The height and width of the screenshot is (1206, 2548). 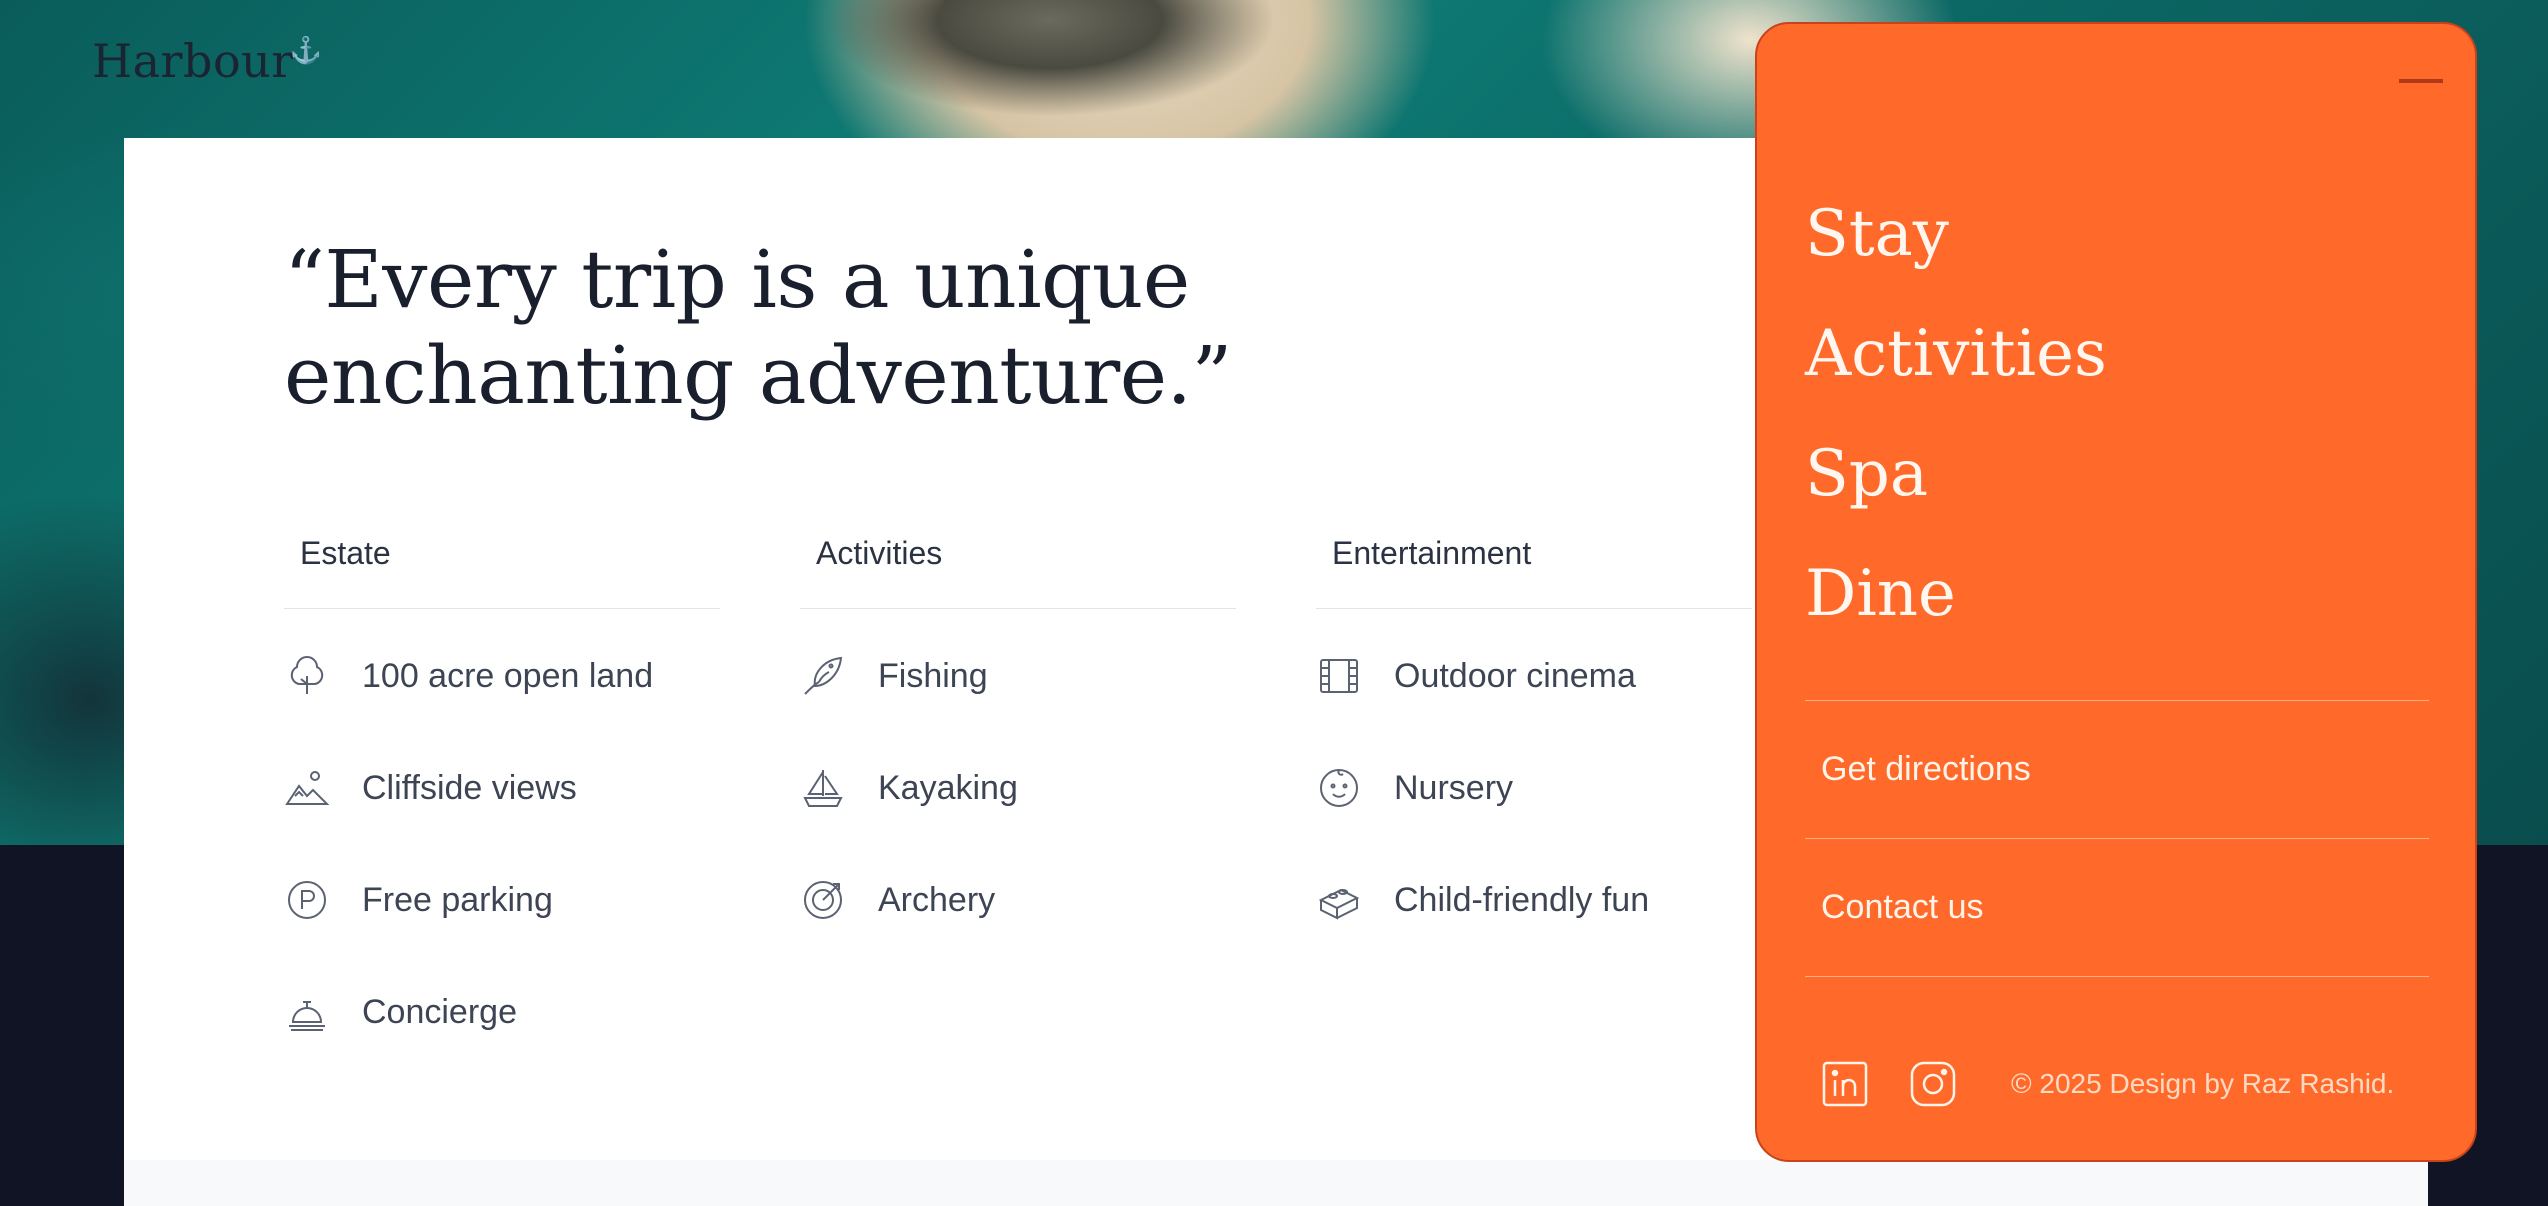 What do you see at coordinates (1522, 900) in the screenshot?
I see `amenity-label: Child-friendly fun` at bounding box center [1522, 900].